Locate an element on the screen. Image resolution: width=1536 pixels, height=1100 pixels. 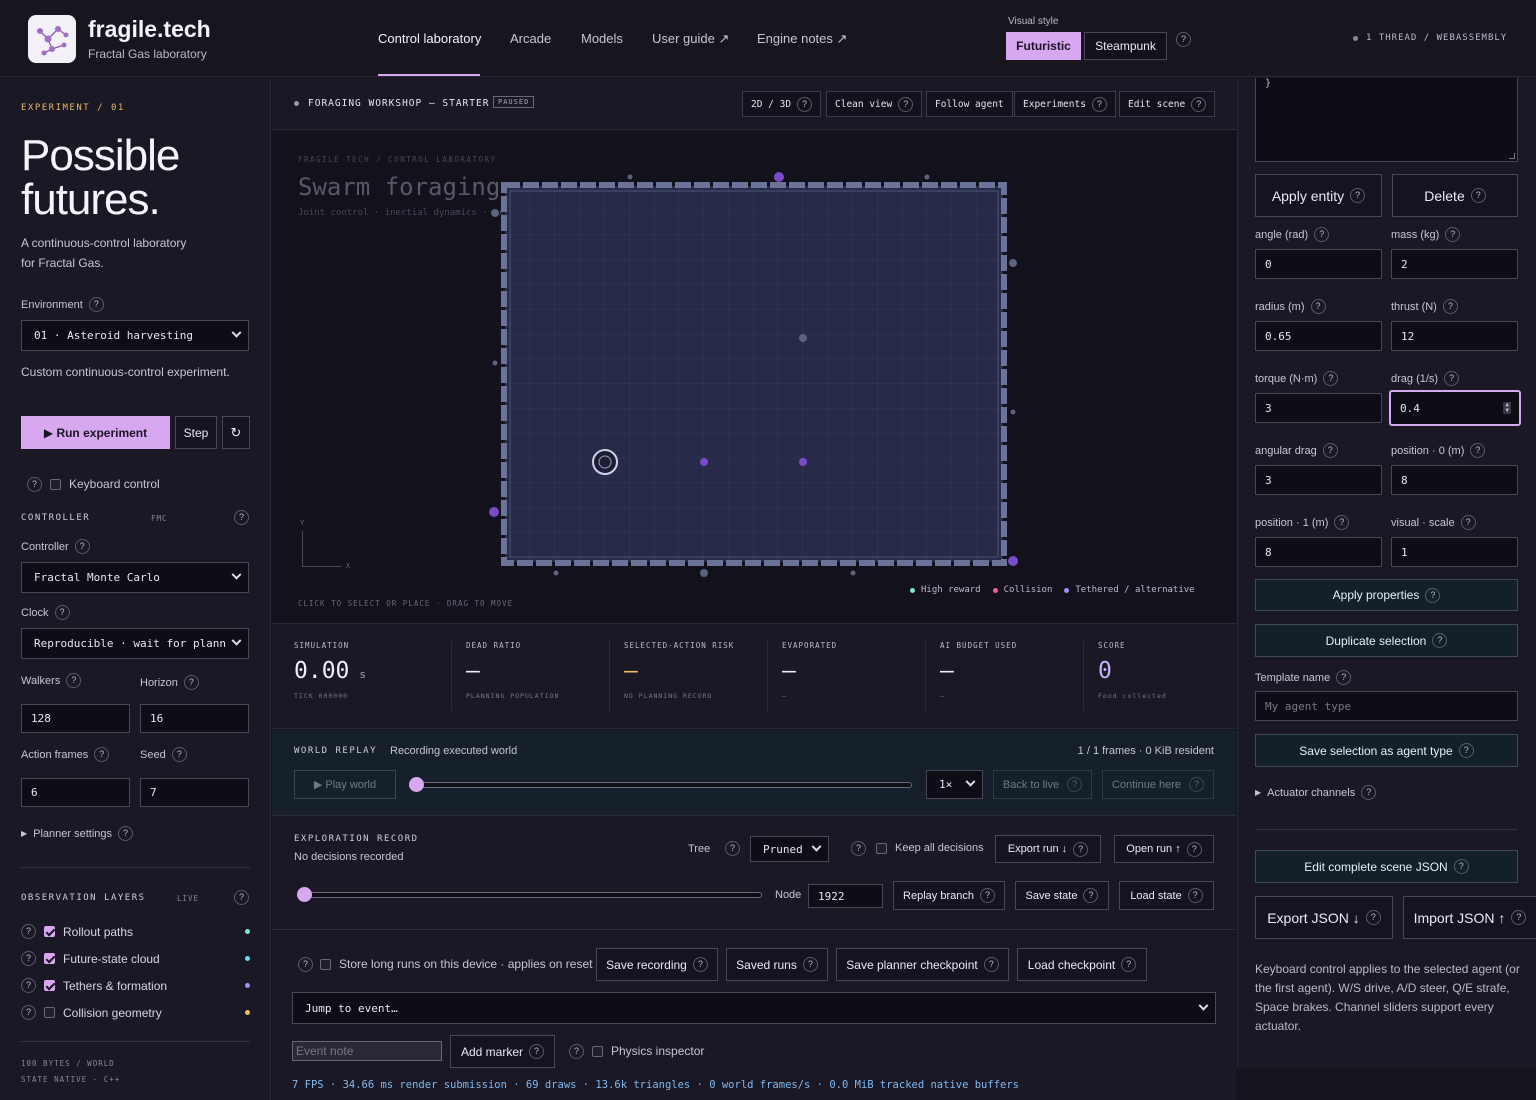
toggle-2d-3d-button: 2D / 3D? is located at coordinates (782, 104).